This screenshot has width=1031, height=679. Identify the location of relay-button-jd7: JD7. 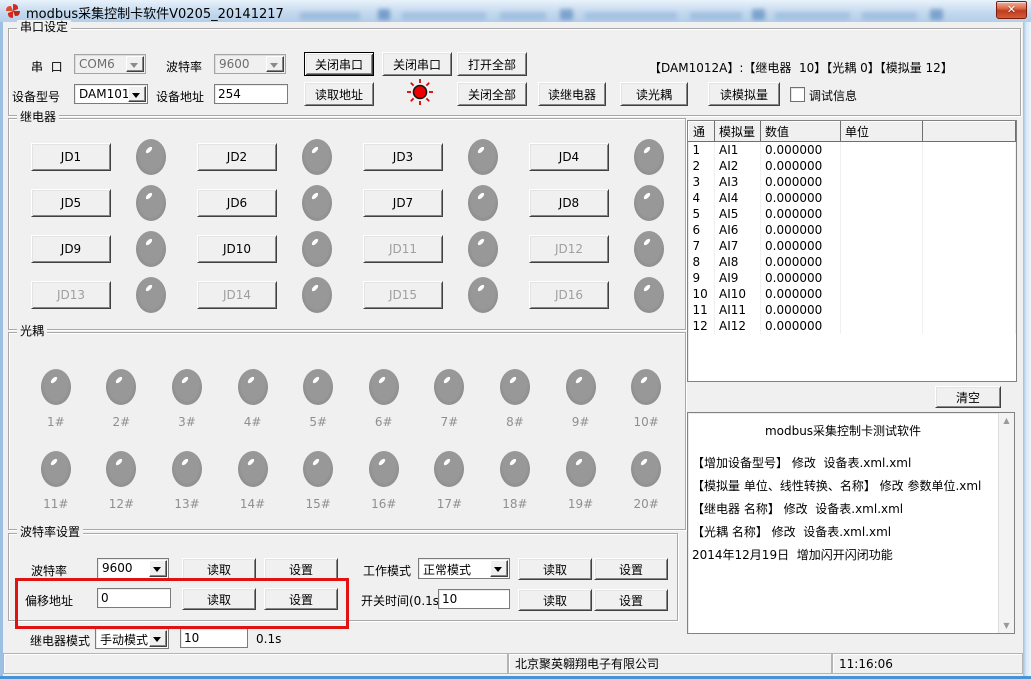
(403, 203).